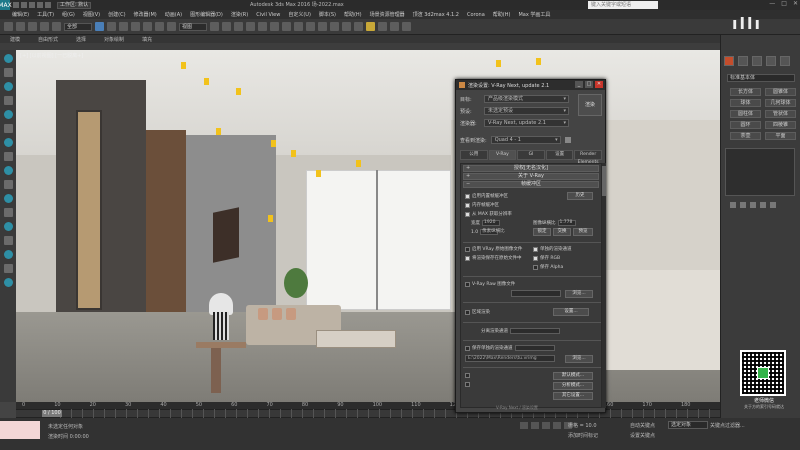 This screenshot has height=450, width=800. What do you see at coordinates (493, 258) in the screenshot?
I see `save-in-raw-option: 将渲染保存在原始文件中` at bounding box center [493, 258].